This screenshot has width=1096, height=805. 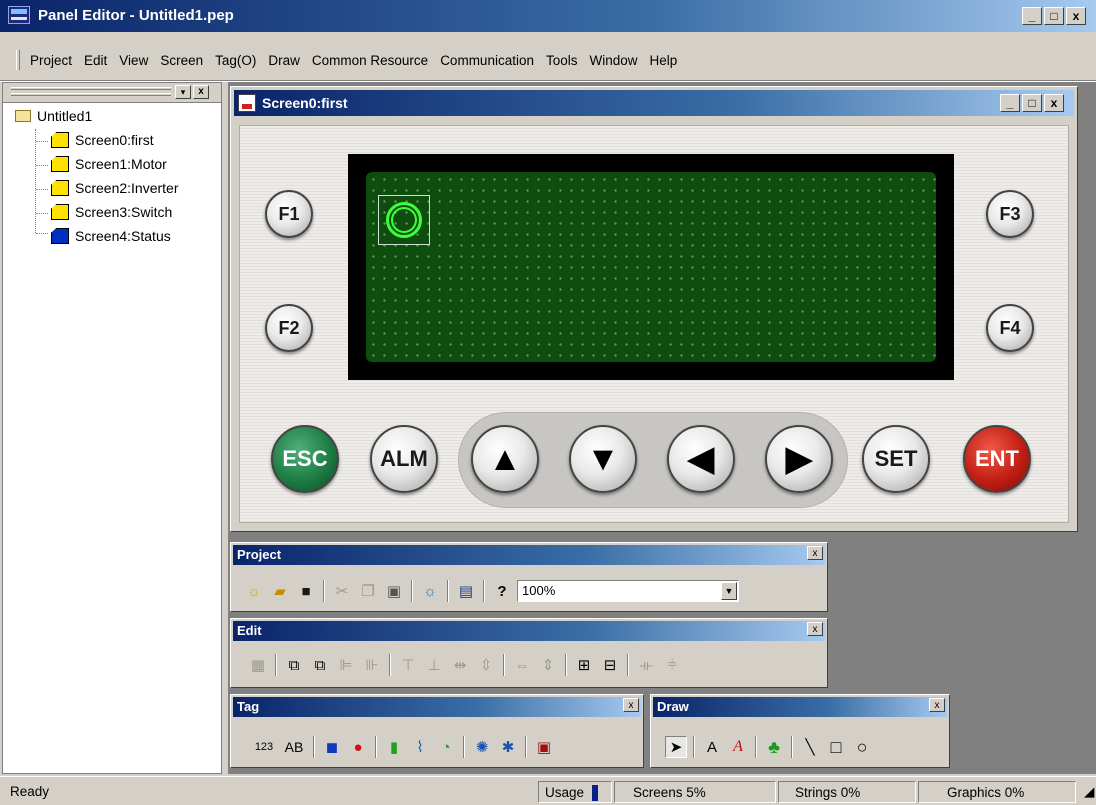 I want to click on cut-icon: ✂, so click(x=342, y=591).